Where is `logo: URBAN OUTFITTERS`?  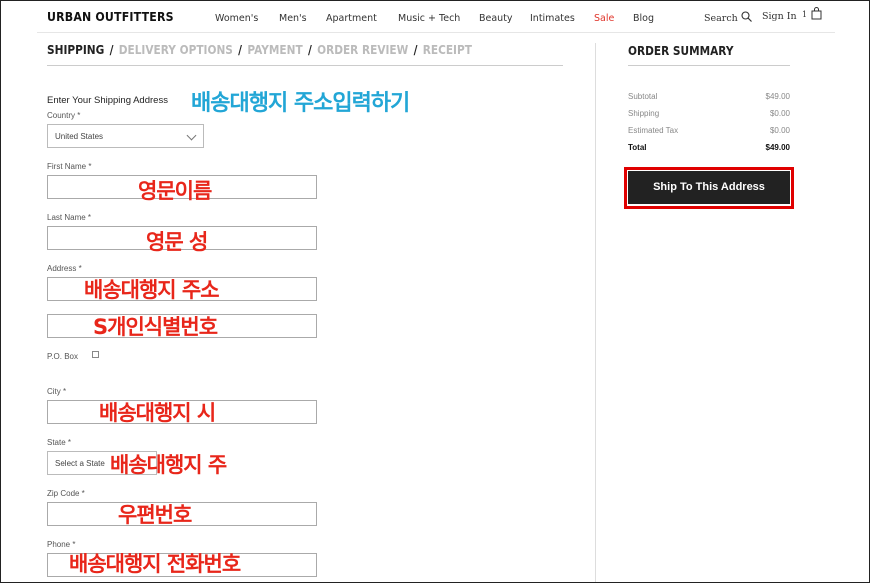
logo: URBAN OUTFITTERS is located at coordinates (110, 16).